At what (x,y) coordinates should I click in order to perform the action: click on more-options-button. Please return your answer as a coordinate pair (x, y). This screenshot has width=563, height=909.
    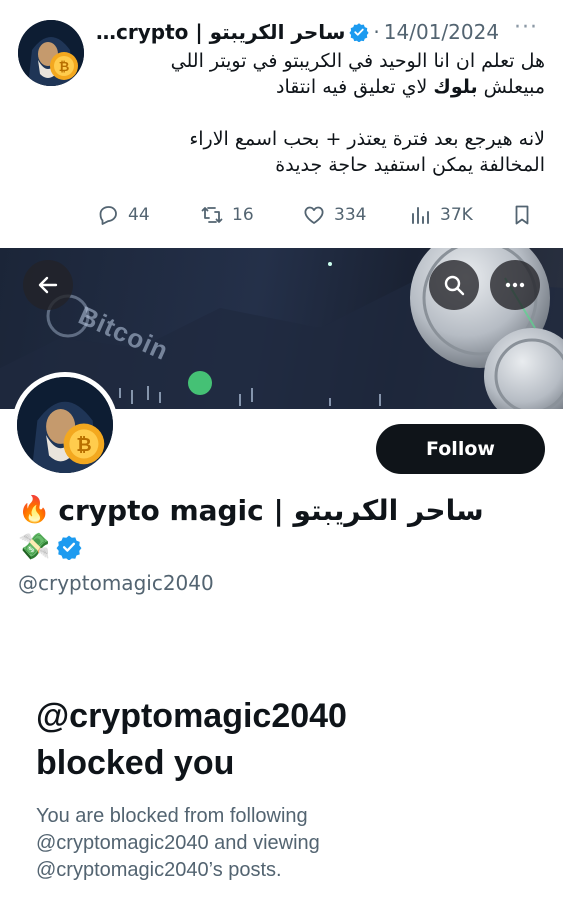
    Looking at the image, I should click on (515, 285).